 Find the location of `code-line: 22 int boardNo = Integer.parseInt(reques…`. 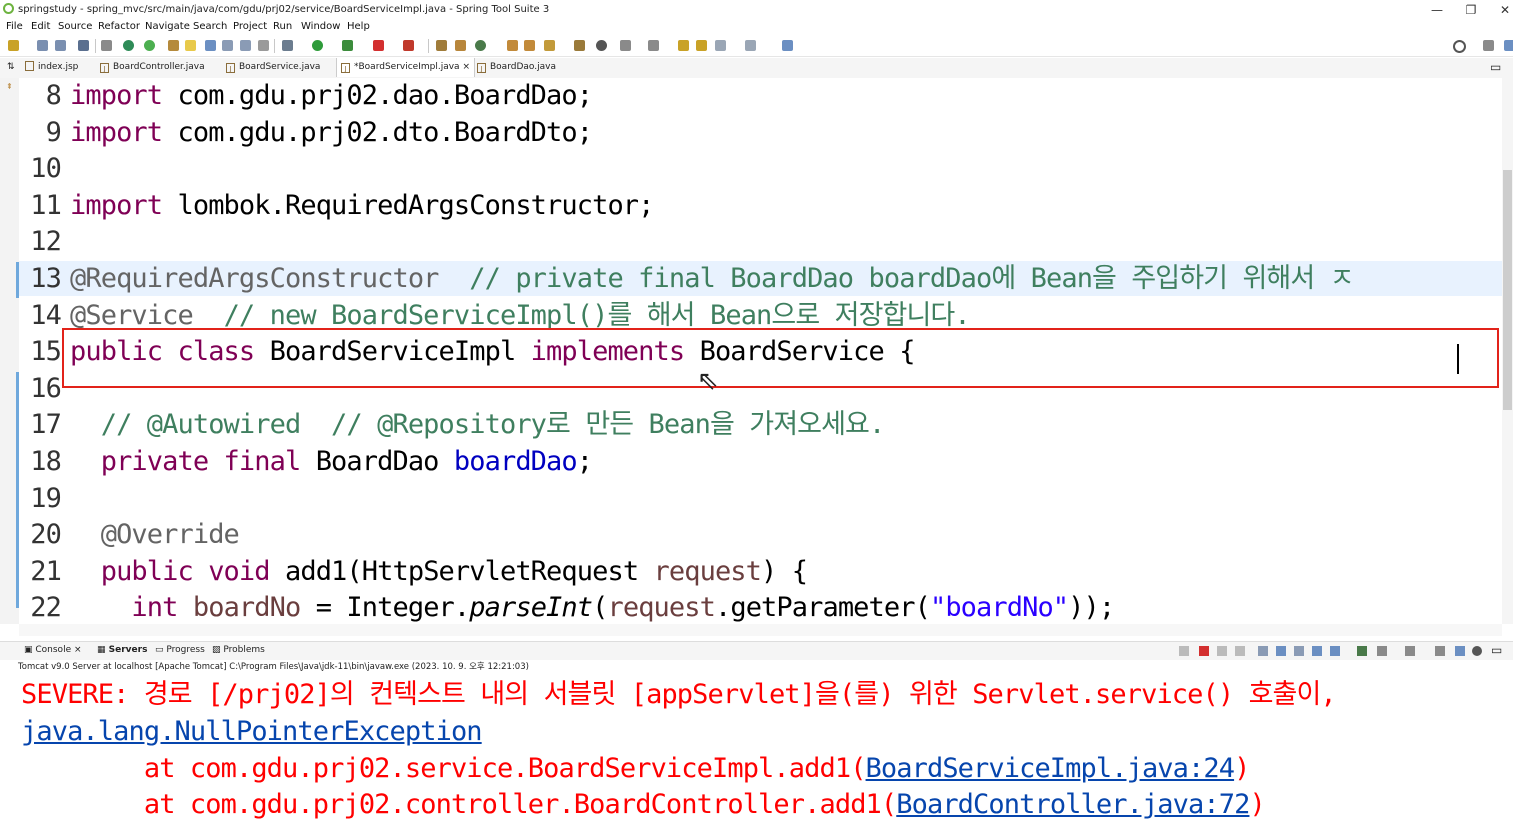

code-line: 22 int boardNo = Integer.parseInt(reques… is located at coordinates (567, 607).